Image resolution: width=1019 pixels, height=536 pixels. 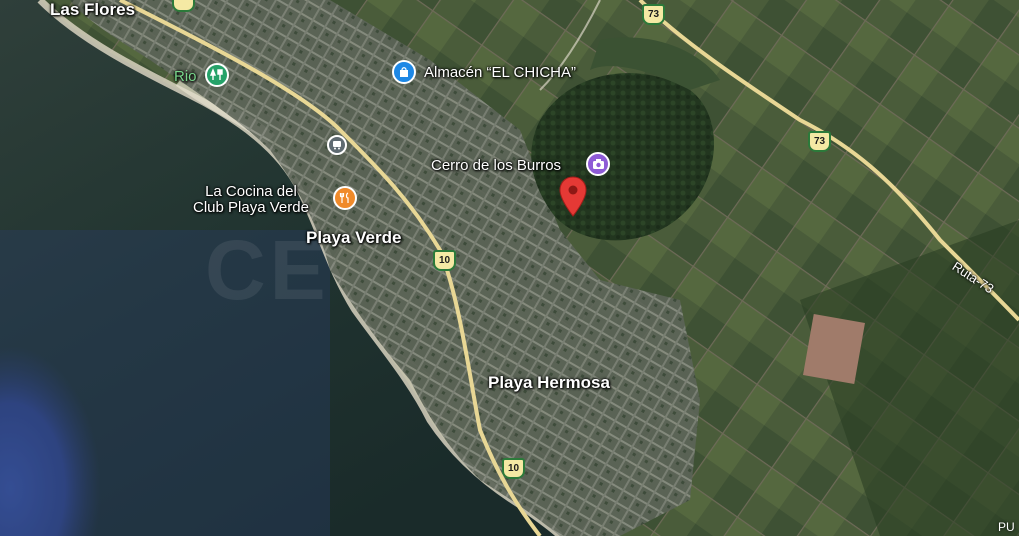 What do you see at coordinates (513, 468) in the screenshot?
I see `route-shield-10-bottom: 10` at bounding box center [513, 468].